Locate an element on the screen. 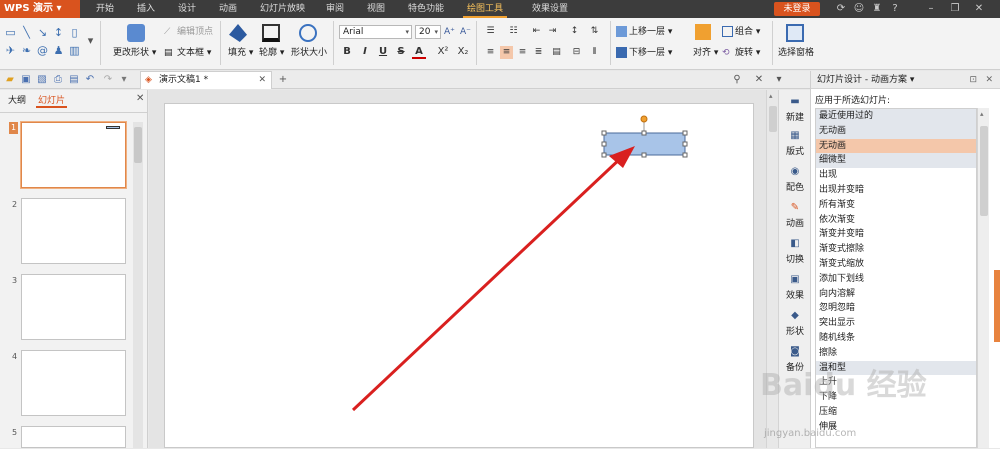  rectangle-shape-icon: ▭ is located at coordinates (10, 32).